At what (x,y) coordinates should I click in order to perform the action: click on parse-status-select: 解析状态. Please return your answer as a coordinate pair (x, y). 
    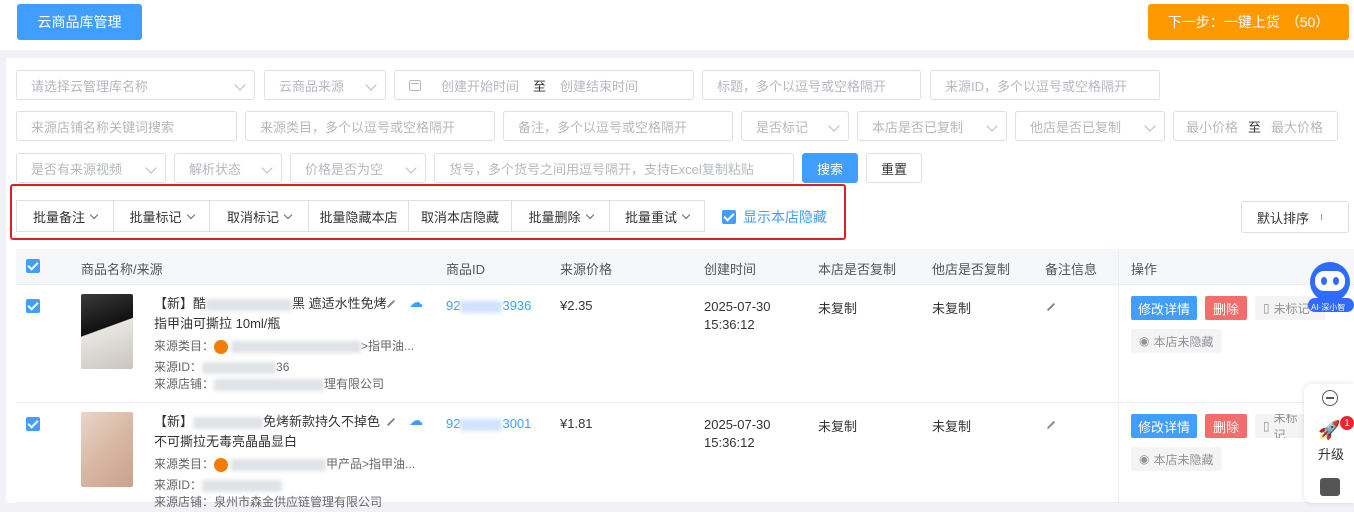
    Looking at the image, I should click on (228, 168).